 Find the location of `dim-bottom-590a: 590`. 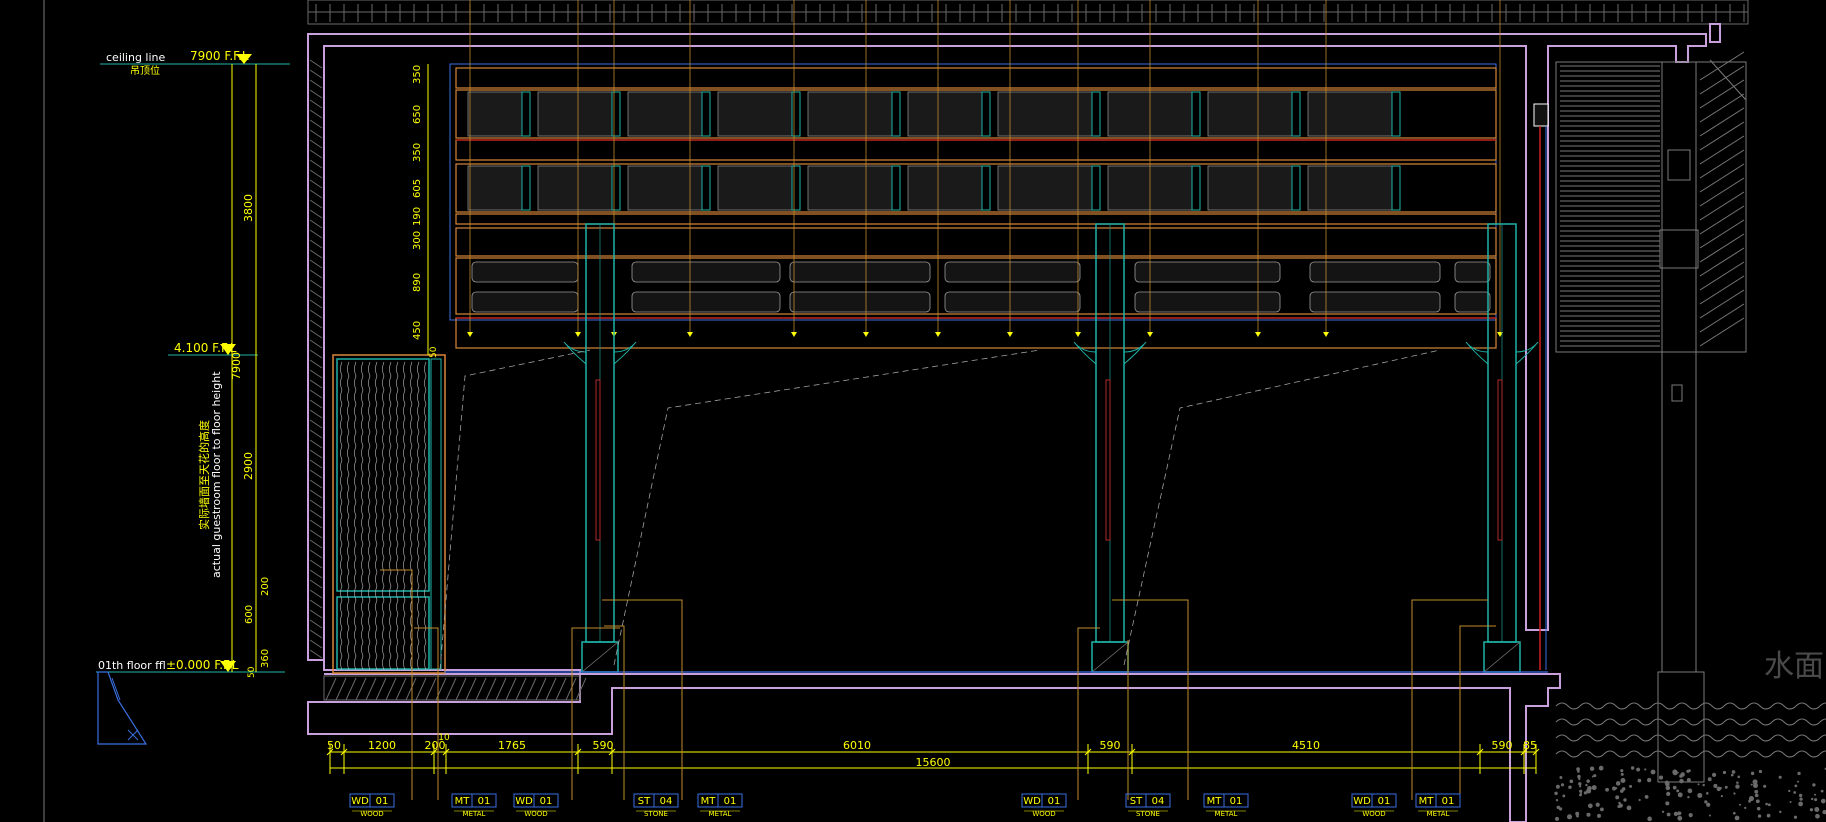

dim-bottom-590a: 590 is located at coordinates (603, 745).